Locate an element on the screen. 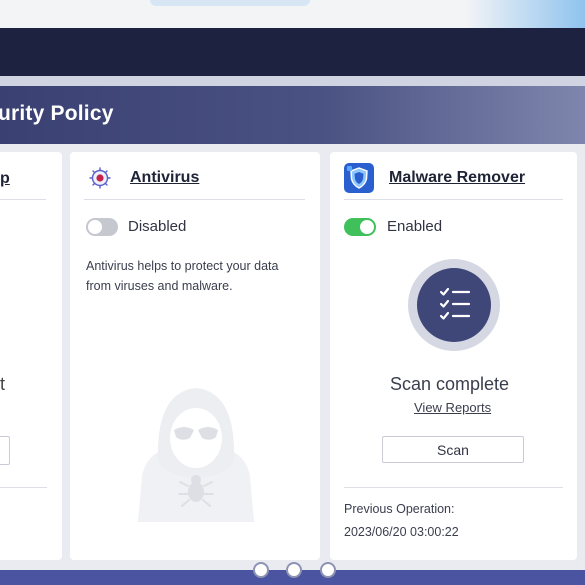  card-button-partial is located at coordinates (5, 450).